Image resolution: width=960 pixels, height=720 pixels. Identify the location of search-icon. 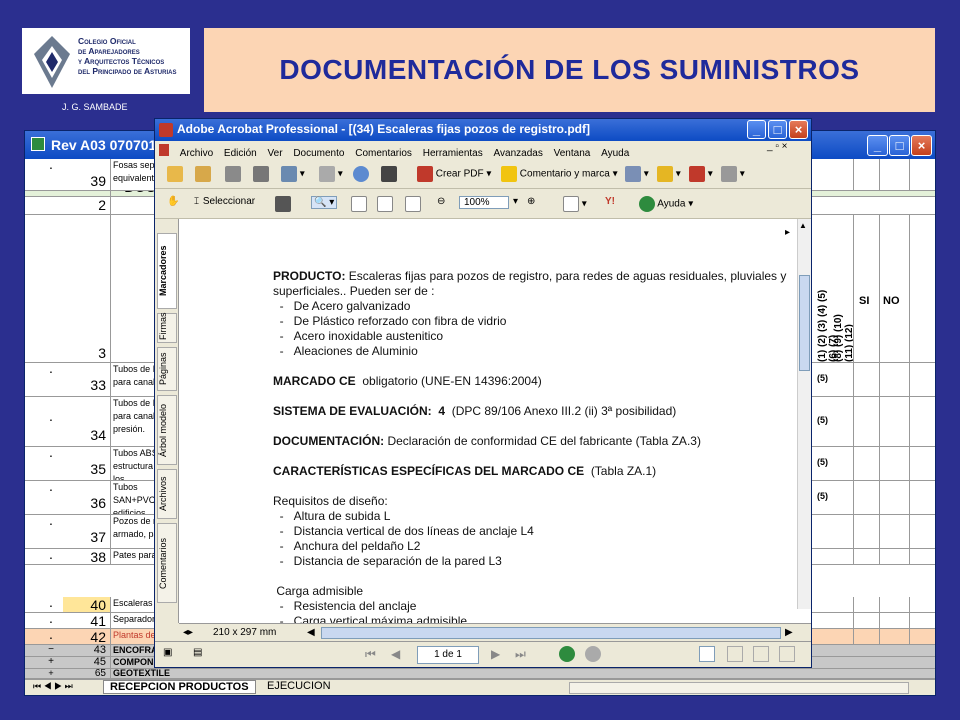
(361, 174).